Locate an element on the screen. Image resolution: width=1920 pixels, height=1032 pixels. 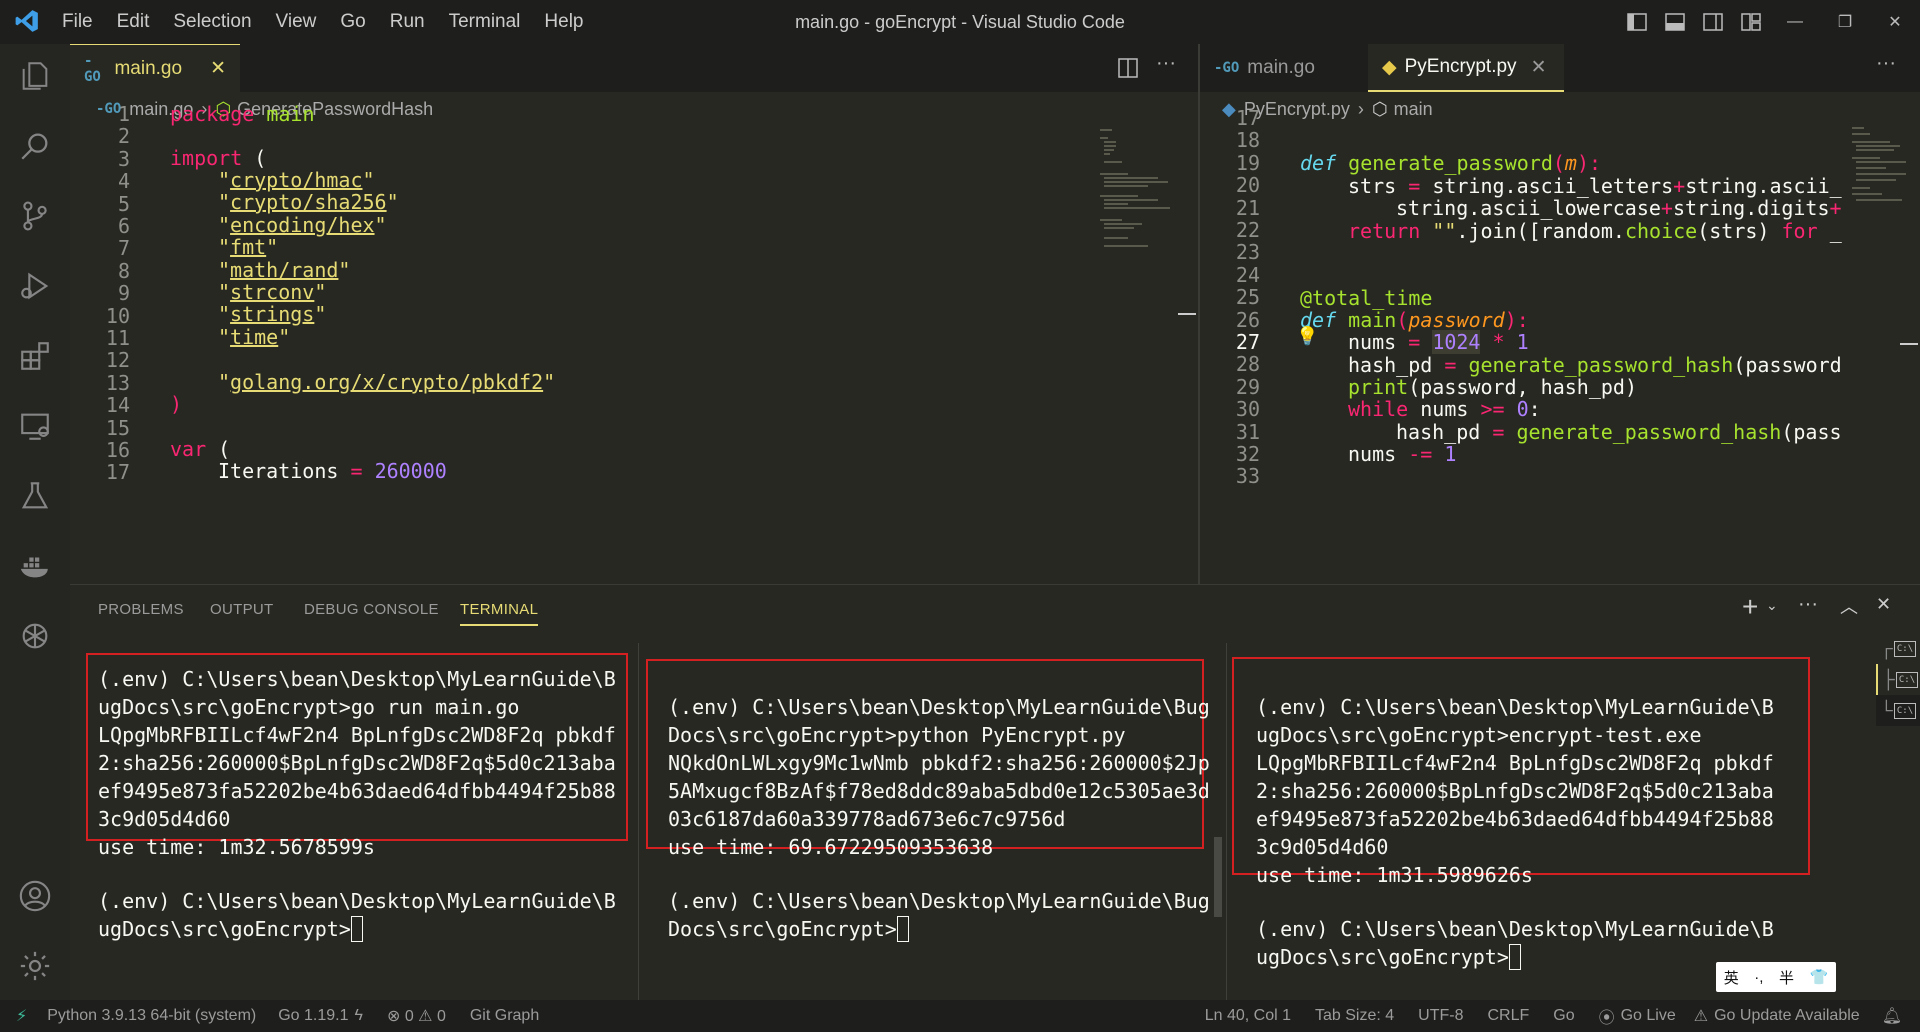
line-number: 19 is located at coordinates (1247, 162).